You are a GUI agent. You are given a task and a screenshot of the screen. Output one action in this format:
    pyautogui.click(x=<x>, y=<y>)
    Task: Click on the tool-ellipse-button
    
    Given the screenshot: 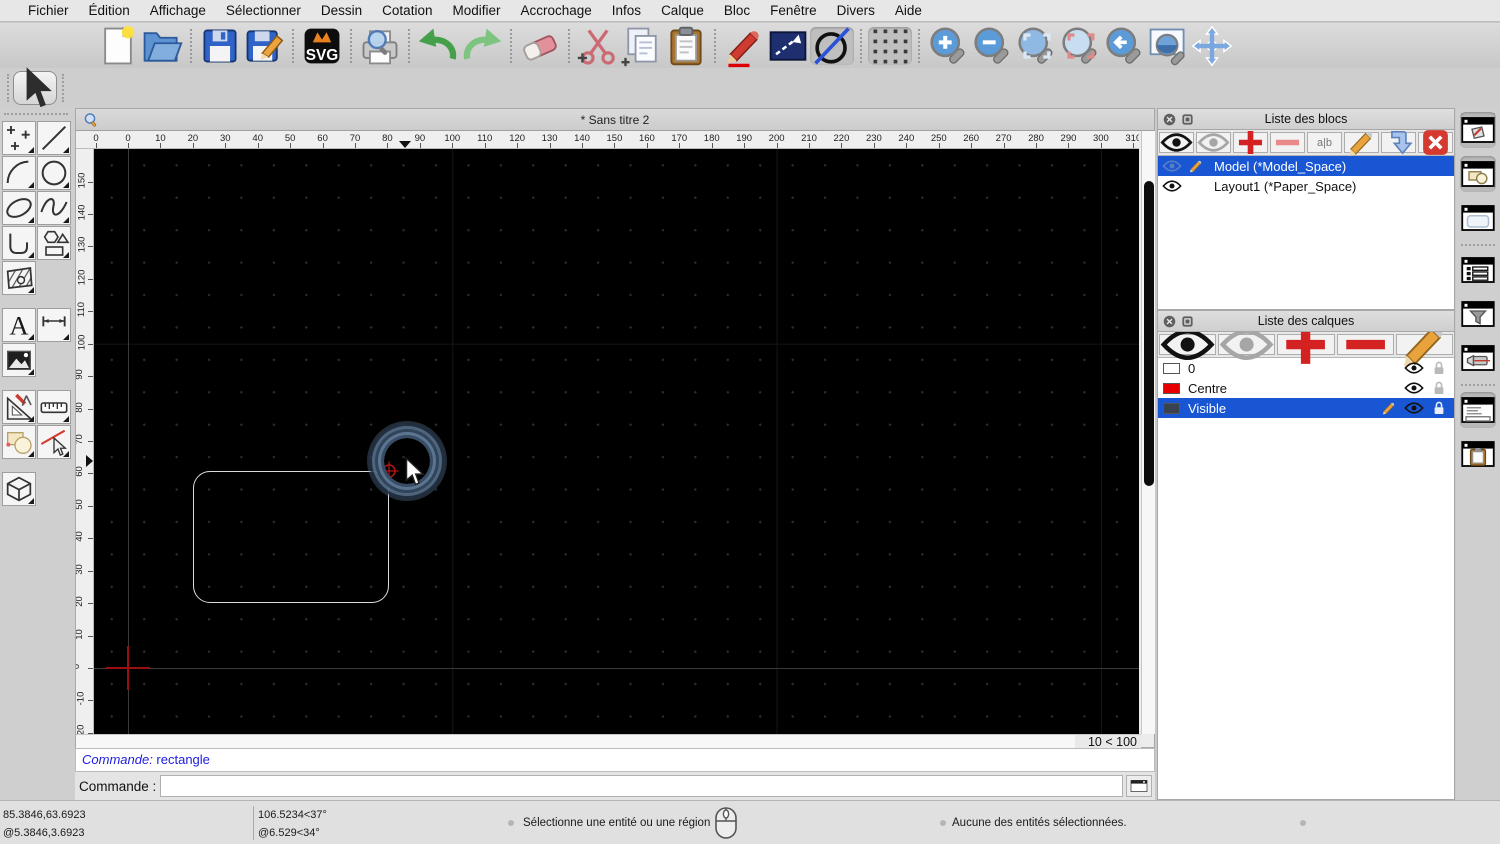 What is the action you would take?
    pyautogui.click(x=19, y=208)
    